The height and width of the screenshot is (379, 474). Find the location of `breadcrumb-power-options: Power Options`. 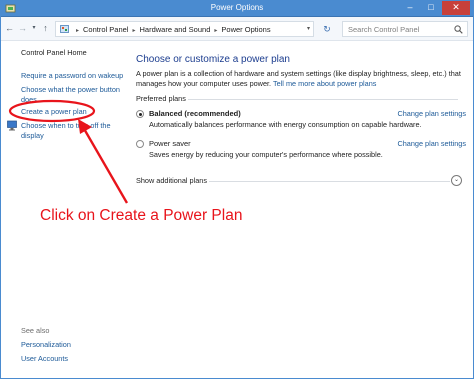

breadcrumb-power-options: Power Options is located at coordinates (245, 29).